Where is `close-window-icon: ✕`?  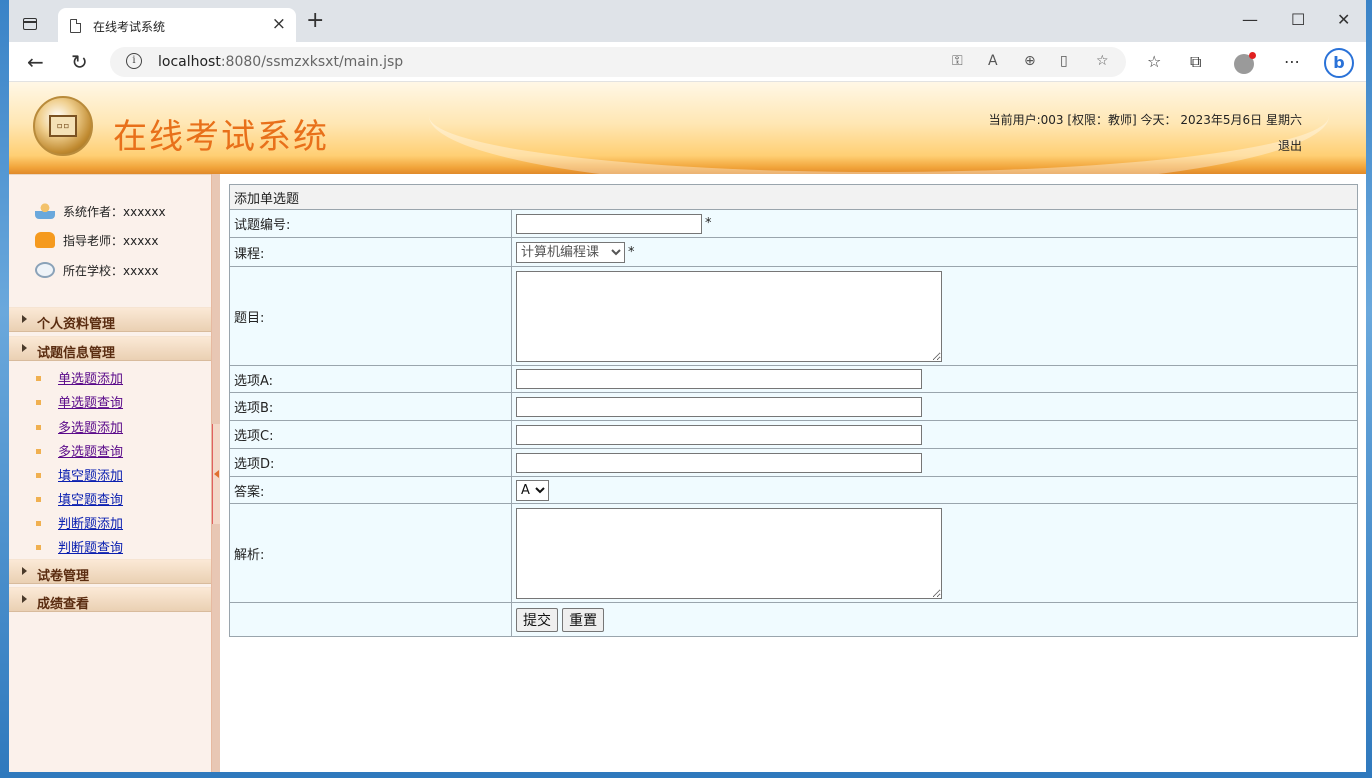 close-window-icon: ✕ is located at coordinates (1343, 19).